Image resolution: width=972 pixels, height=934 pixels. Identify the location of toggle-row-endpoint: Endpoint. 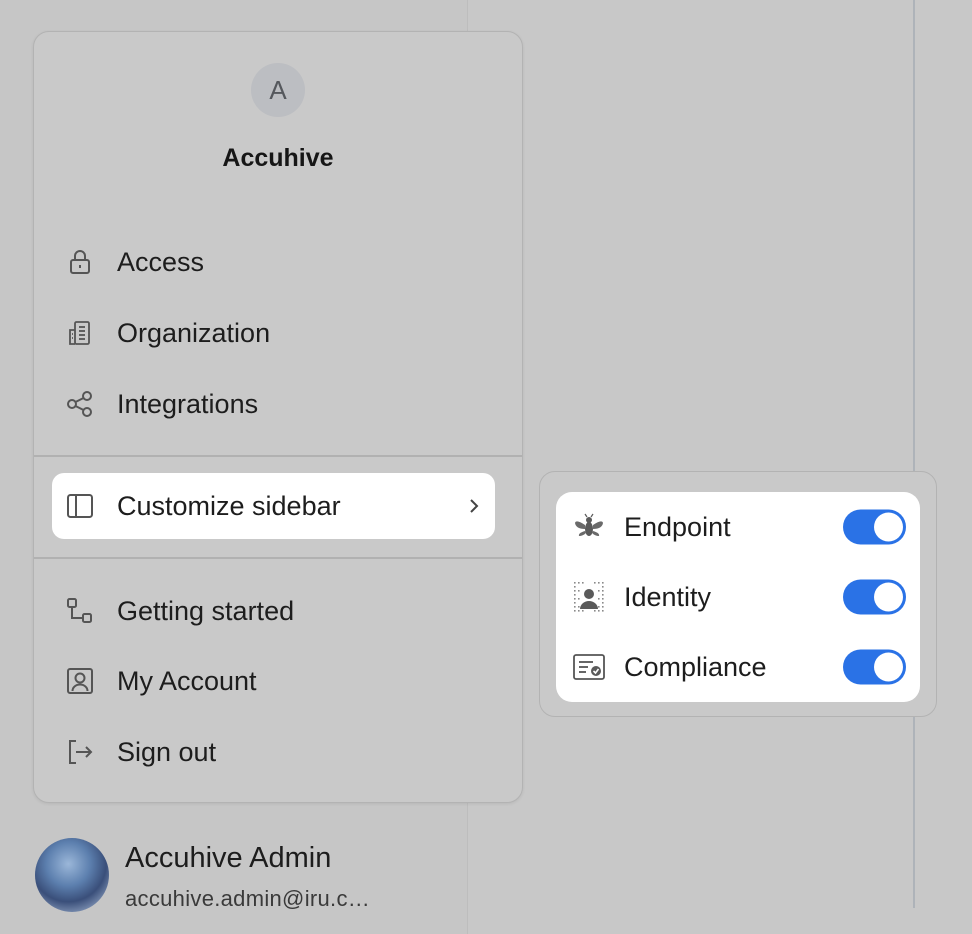
(738, 527).